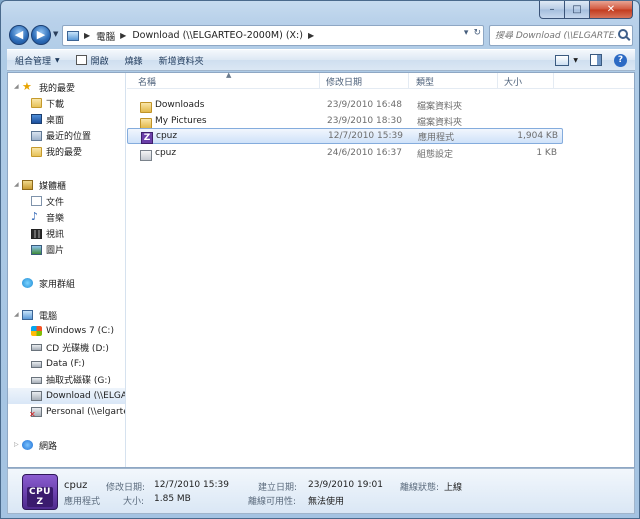 The image size is (640, 519). I want to click on nav-music: ♪ 音樂, so click(66, 217).